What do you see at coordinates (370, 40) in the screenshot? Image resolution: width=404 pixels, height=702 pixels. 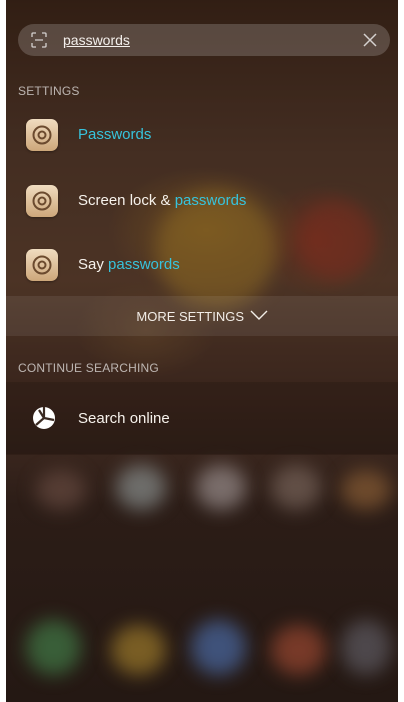 I see `close-icon` at bounding box center [370, 40].